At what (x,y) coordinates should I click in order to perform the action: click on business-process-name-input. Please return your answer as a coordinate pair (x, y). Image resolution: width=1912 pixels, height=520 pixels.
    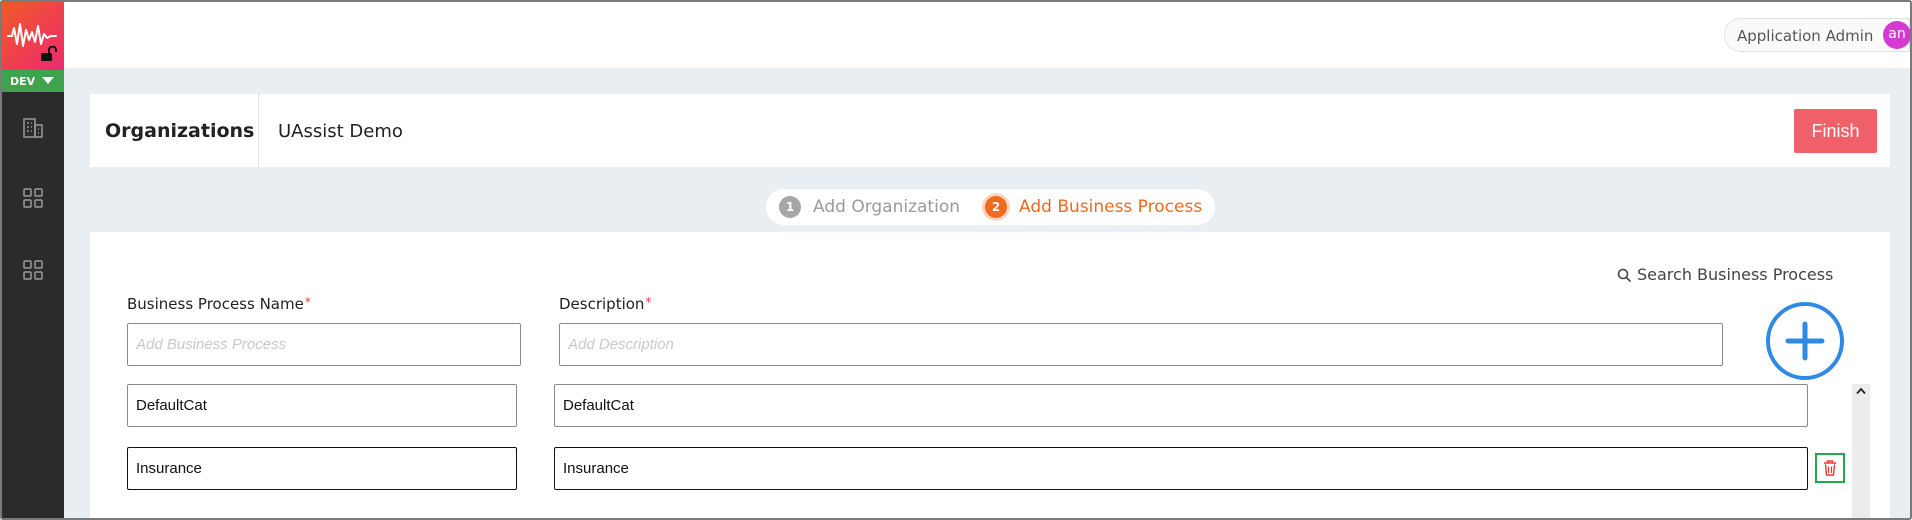
    Looking at the image, I should click on (324, 344).